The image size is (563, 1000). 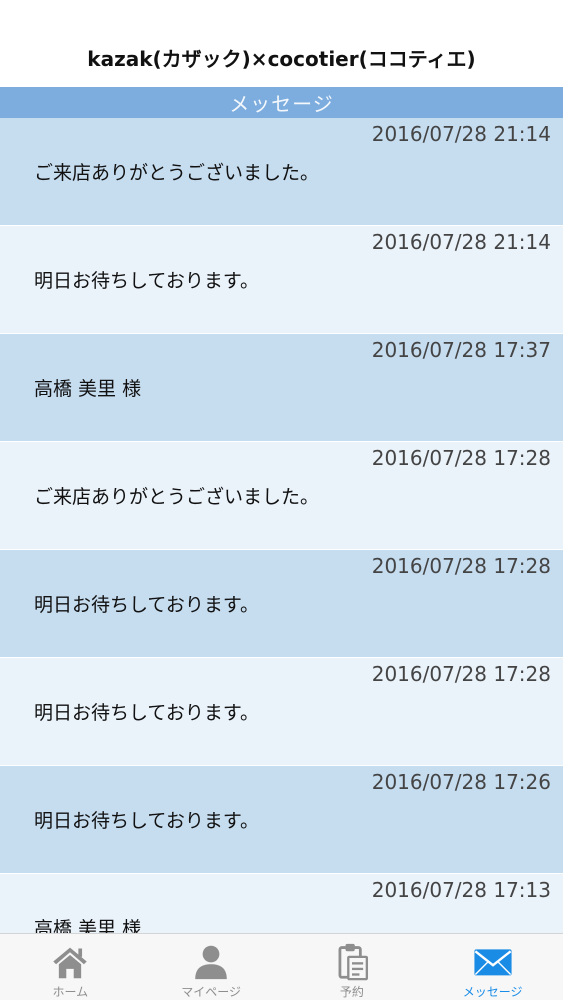 I want to click on section-title: メッセージ, so click(x=281, y=104).